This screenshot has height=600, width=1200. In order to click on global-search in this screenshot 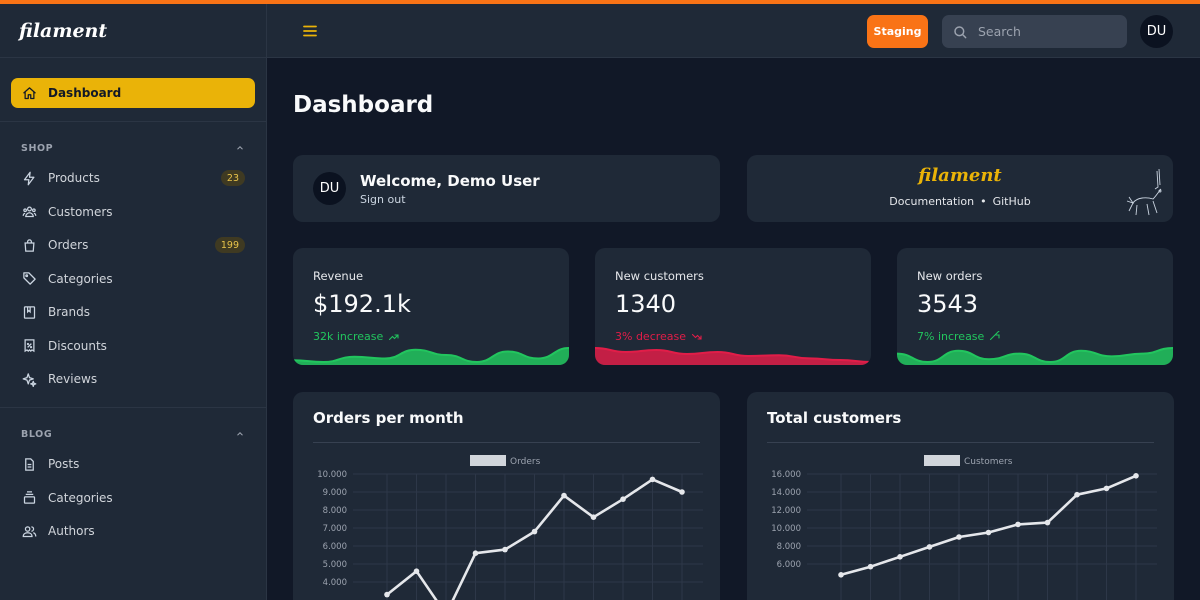, I will do `click(1034, 31)`.